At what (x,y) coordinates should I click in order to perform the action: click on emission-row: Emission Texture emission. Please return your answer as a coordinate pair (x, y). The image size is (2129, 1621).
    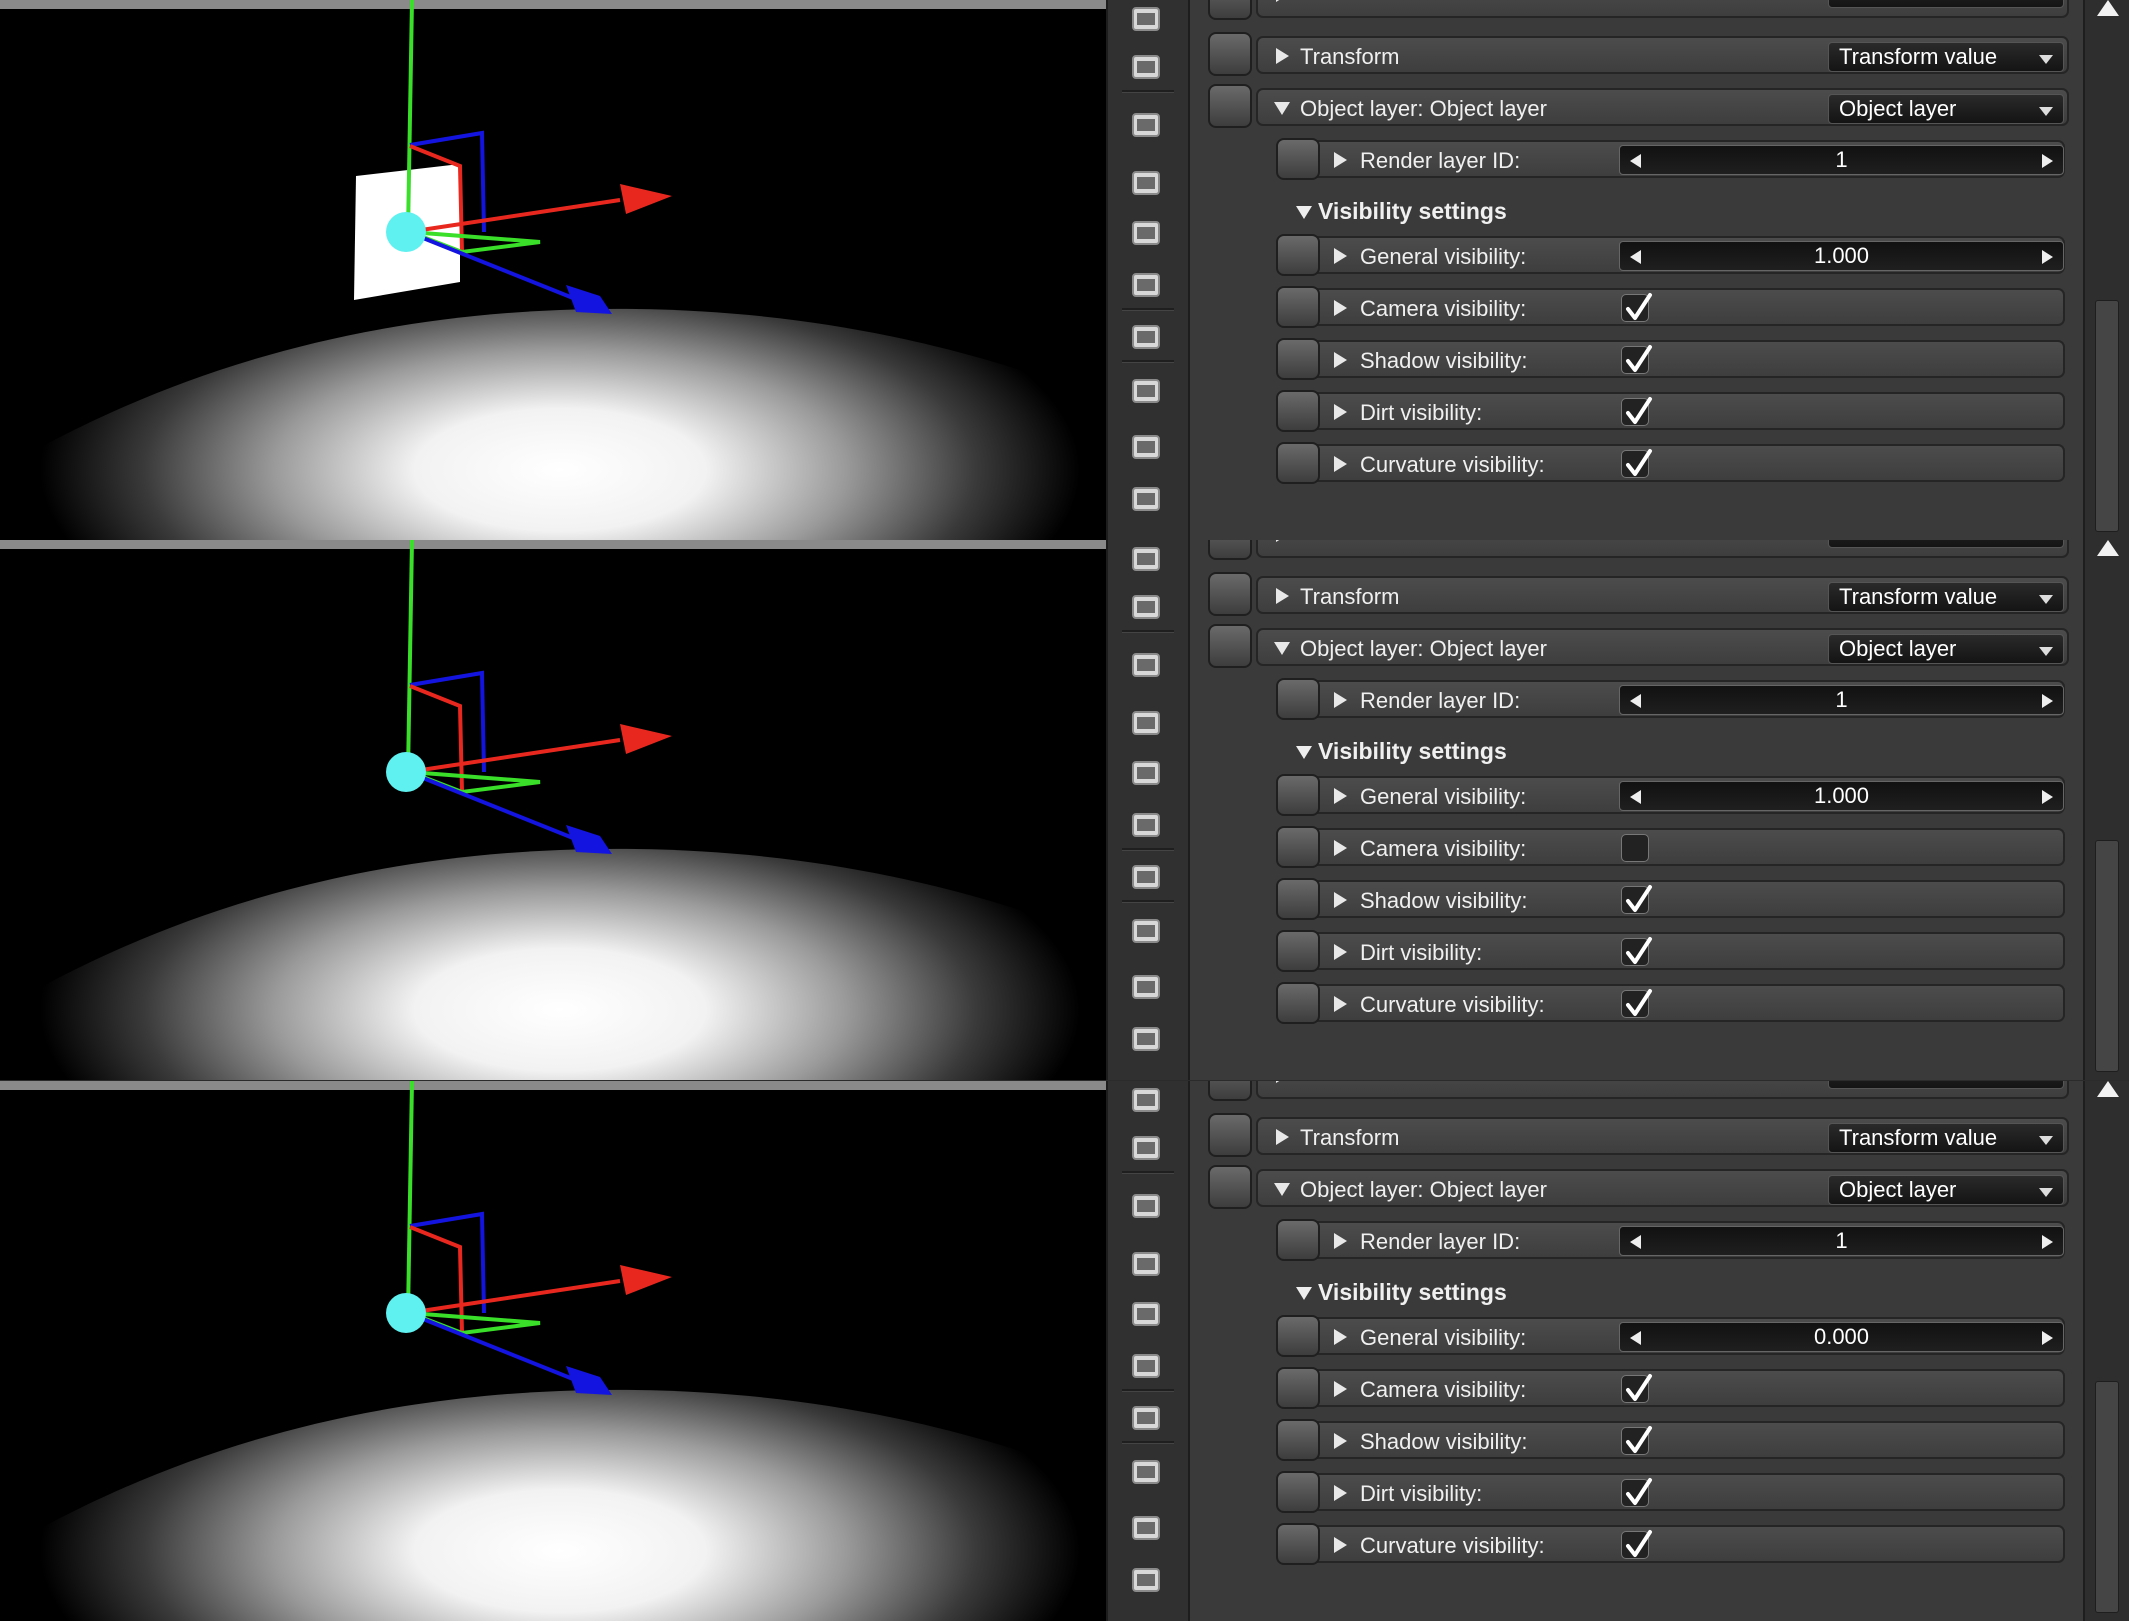
    Looking at the image, I should click on (1638, 10).